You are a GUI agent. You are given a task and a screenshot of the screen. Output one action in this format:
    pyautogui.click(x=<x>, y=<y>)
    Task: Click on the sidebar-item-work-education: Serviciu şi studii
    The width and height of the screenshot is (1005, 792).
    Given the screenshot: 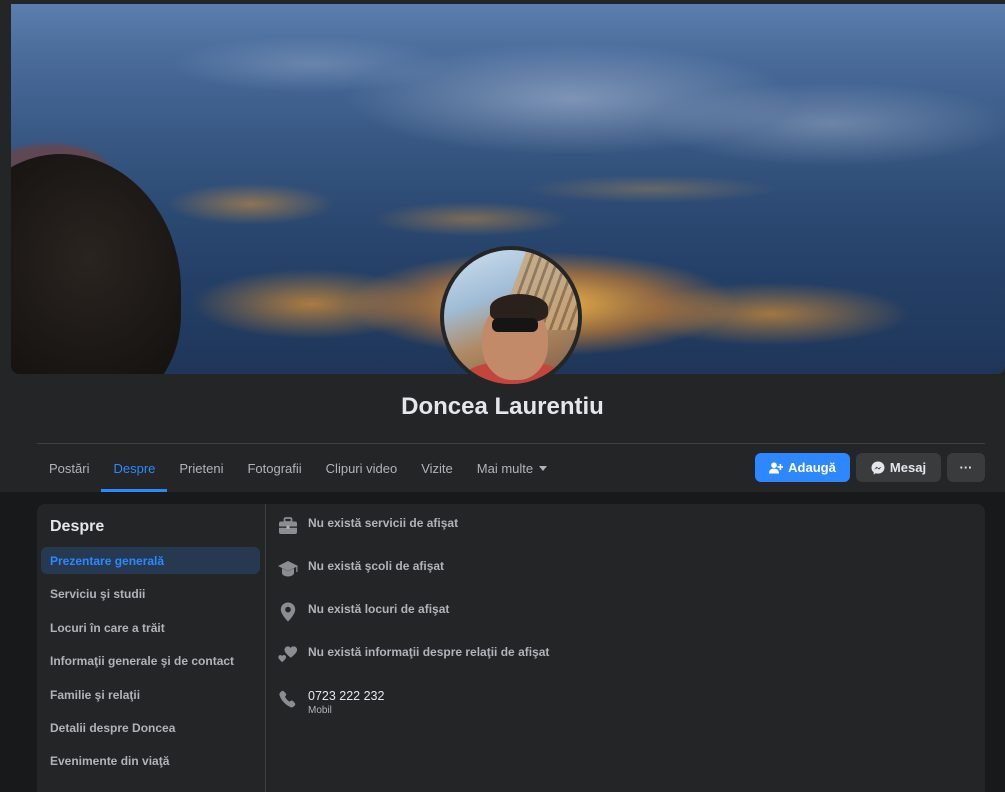 What is the action you would take?
    pyautogui.click(x=150, y=593)
    